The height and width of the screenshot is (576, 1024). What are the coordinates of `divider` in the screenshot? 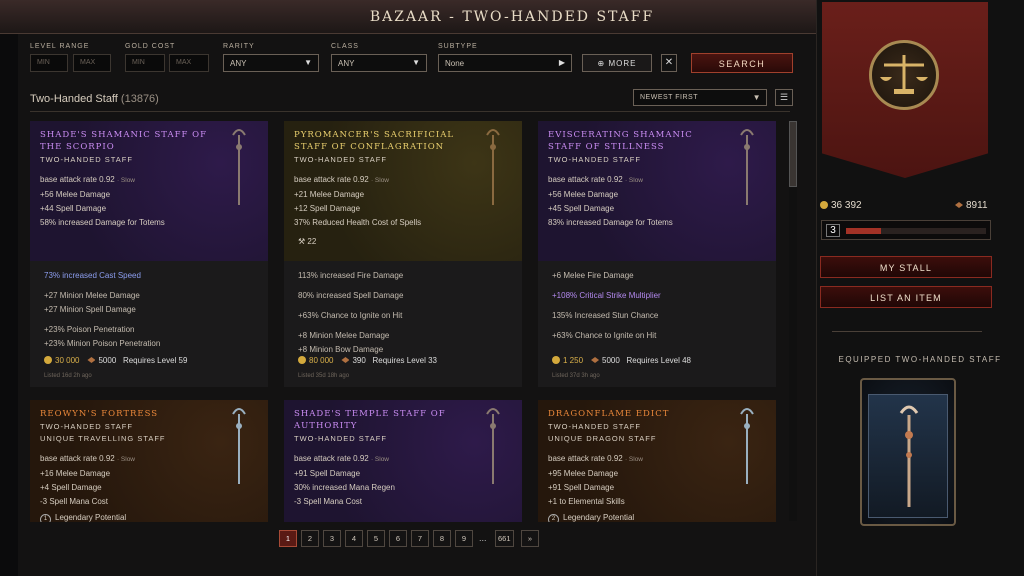 It's located at (410, 111).